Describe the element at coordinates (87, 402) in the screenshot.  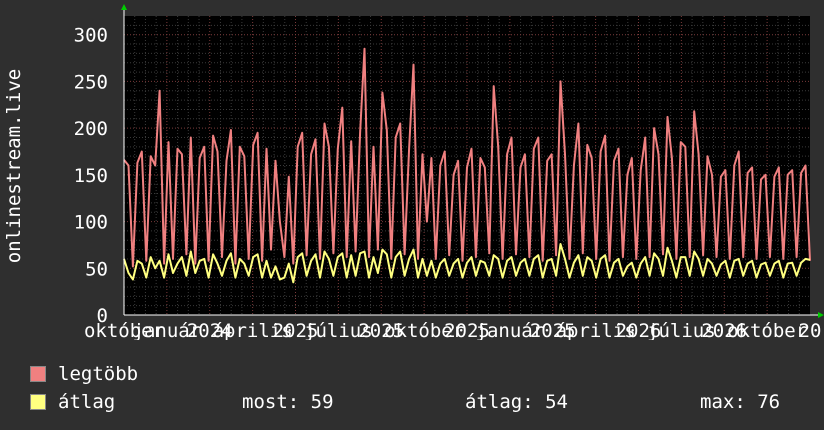
I see `legend-label-avg: átlag` at that location.